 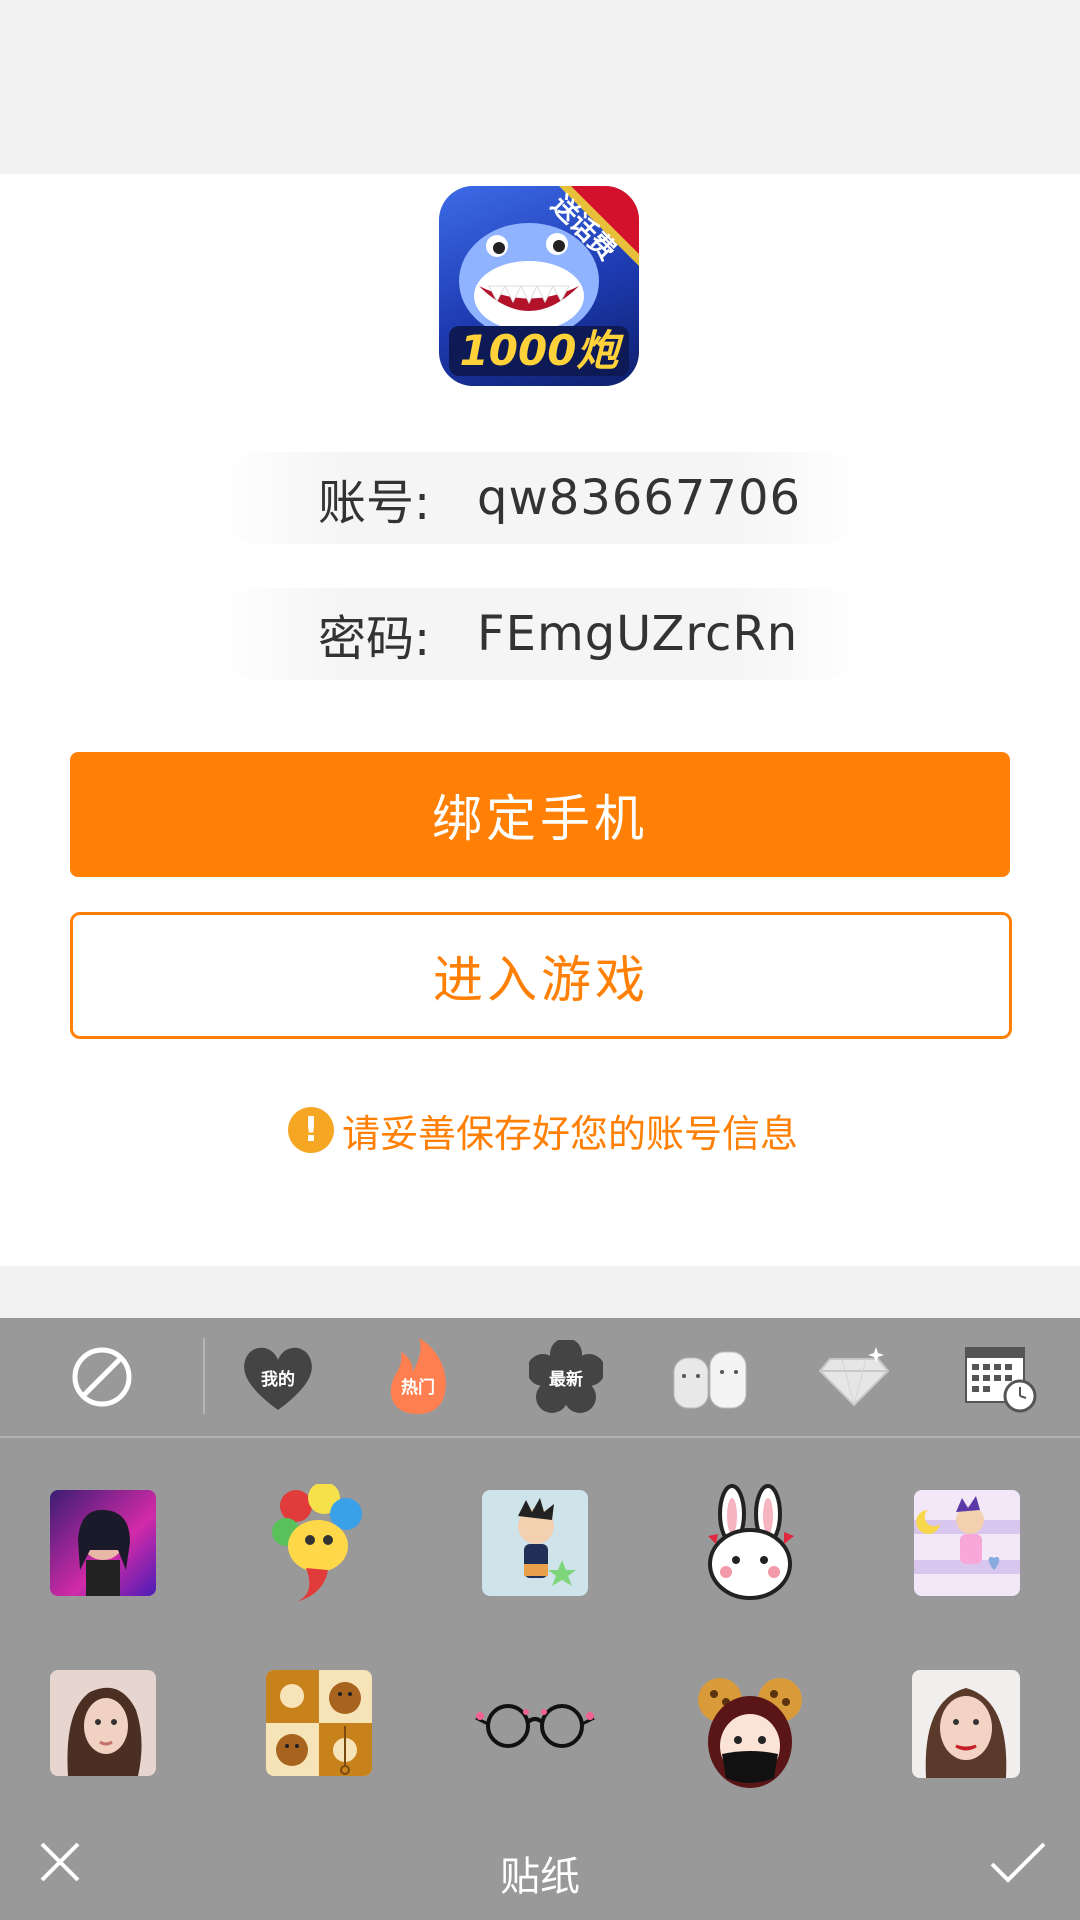 What do you see at coordinates (570, 1133) in the screenshot?
I see `warning-text: 请妥善保存好您的账号信息` at bounding box center [570, 1133].